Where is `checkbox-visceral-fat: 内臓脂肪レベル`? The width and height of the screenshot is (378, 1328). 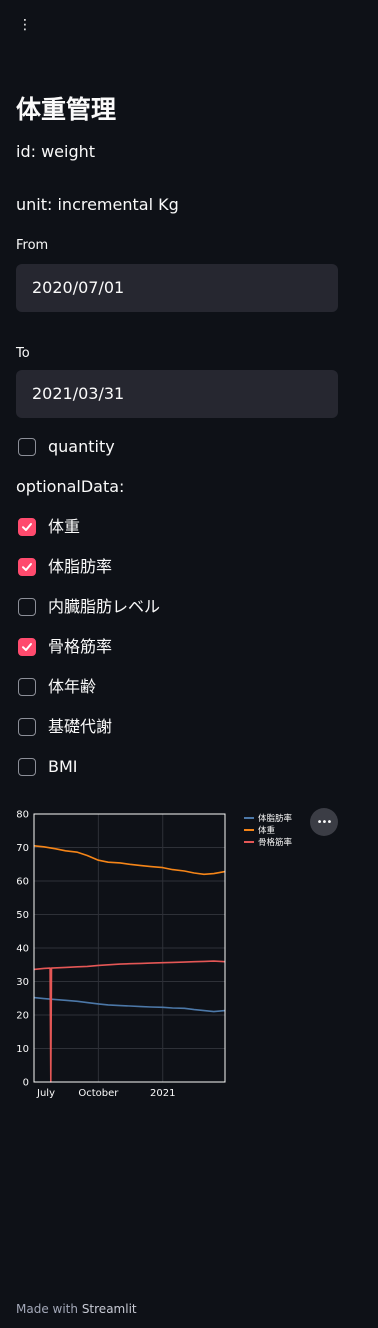 checkbox-visceral-fat: 内臓脂肪レベル is located at coordinates (89, 607).